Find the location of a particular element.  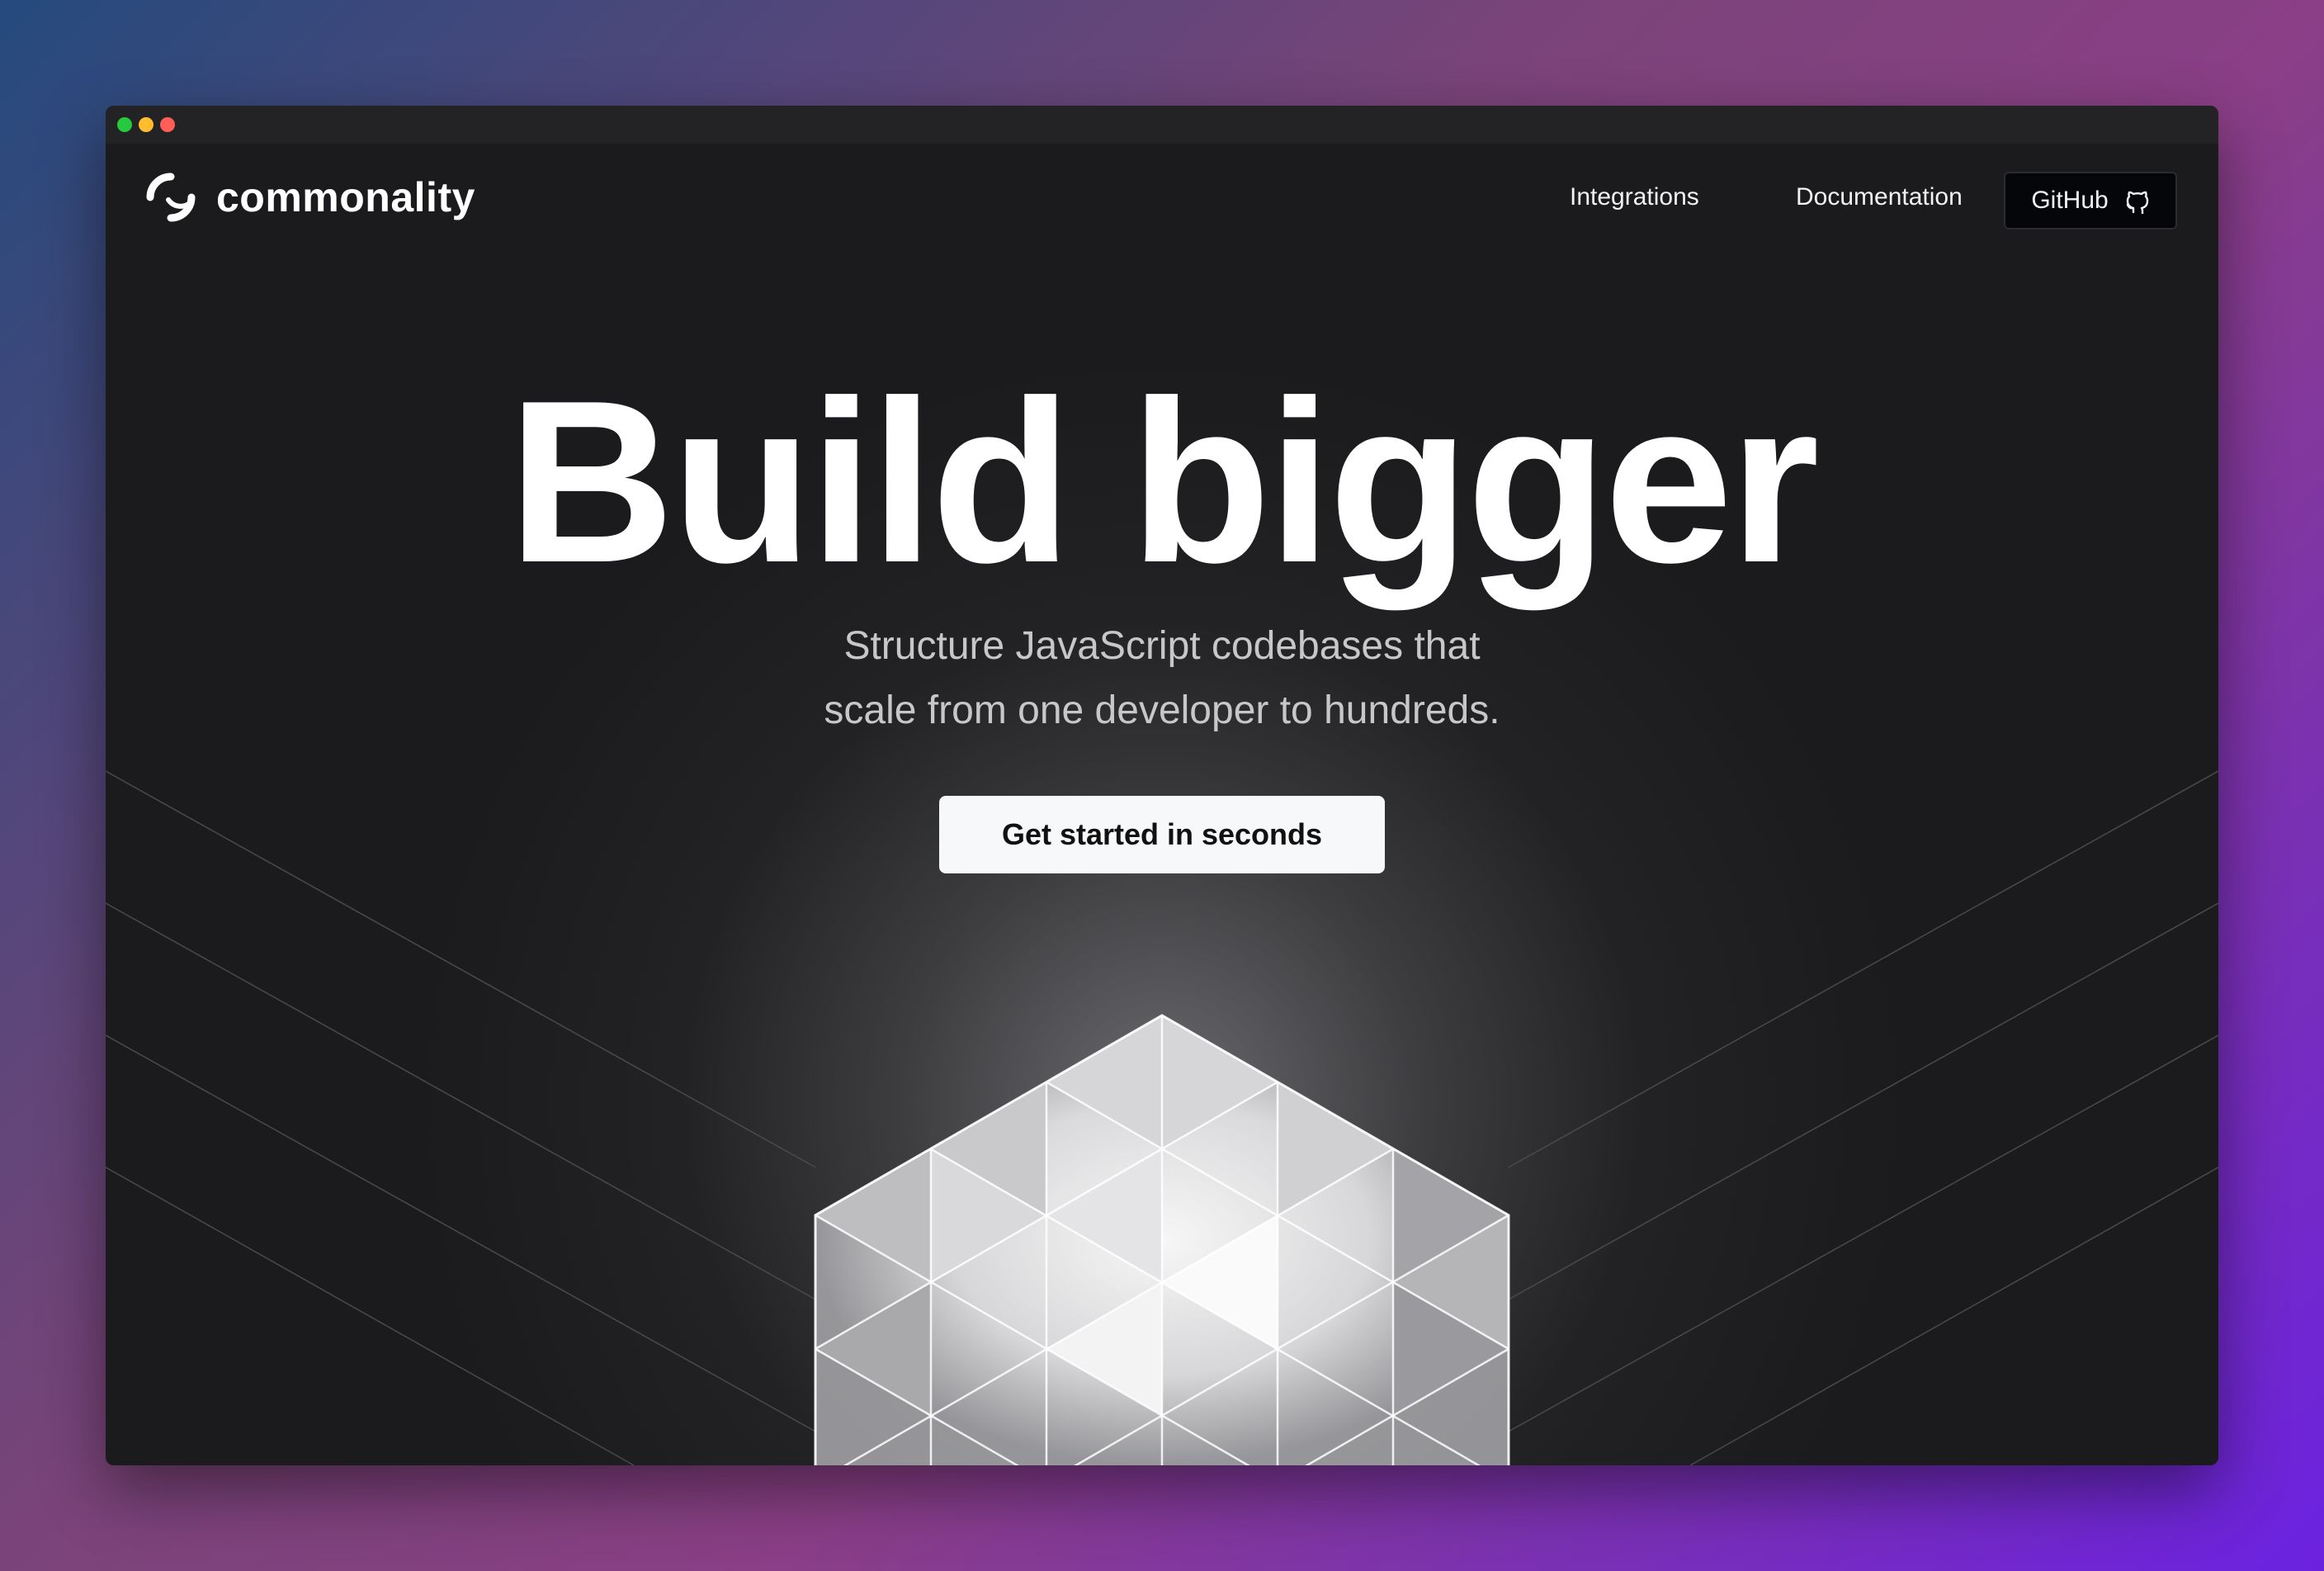

maximize-window-button is located at coordinates (167, 124).